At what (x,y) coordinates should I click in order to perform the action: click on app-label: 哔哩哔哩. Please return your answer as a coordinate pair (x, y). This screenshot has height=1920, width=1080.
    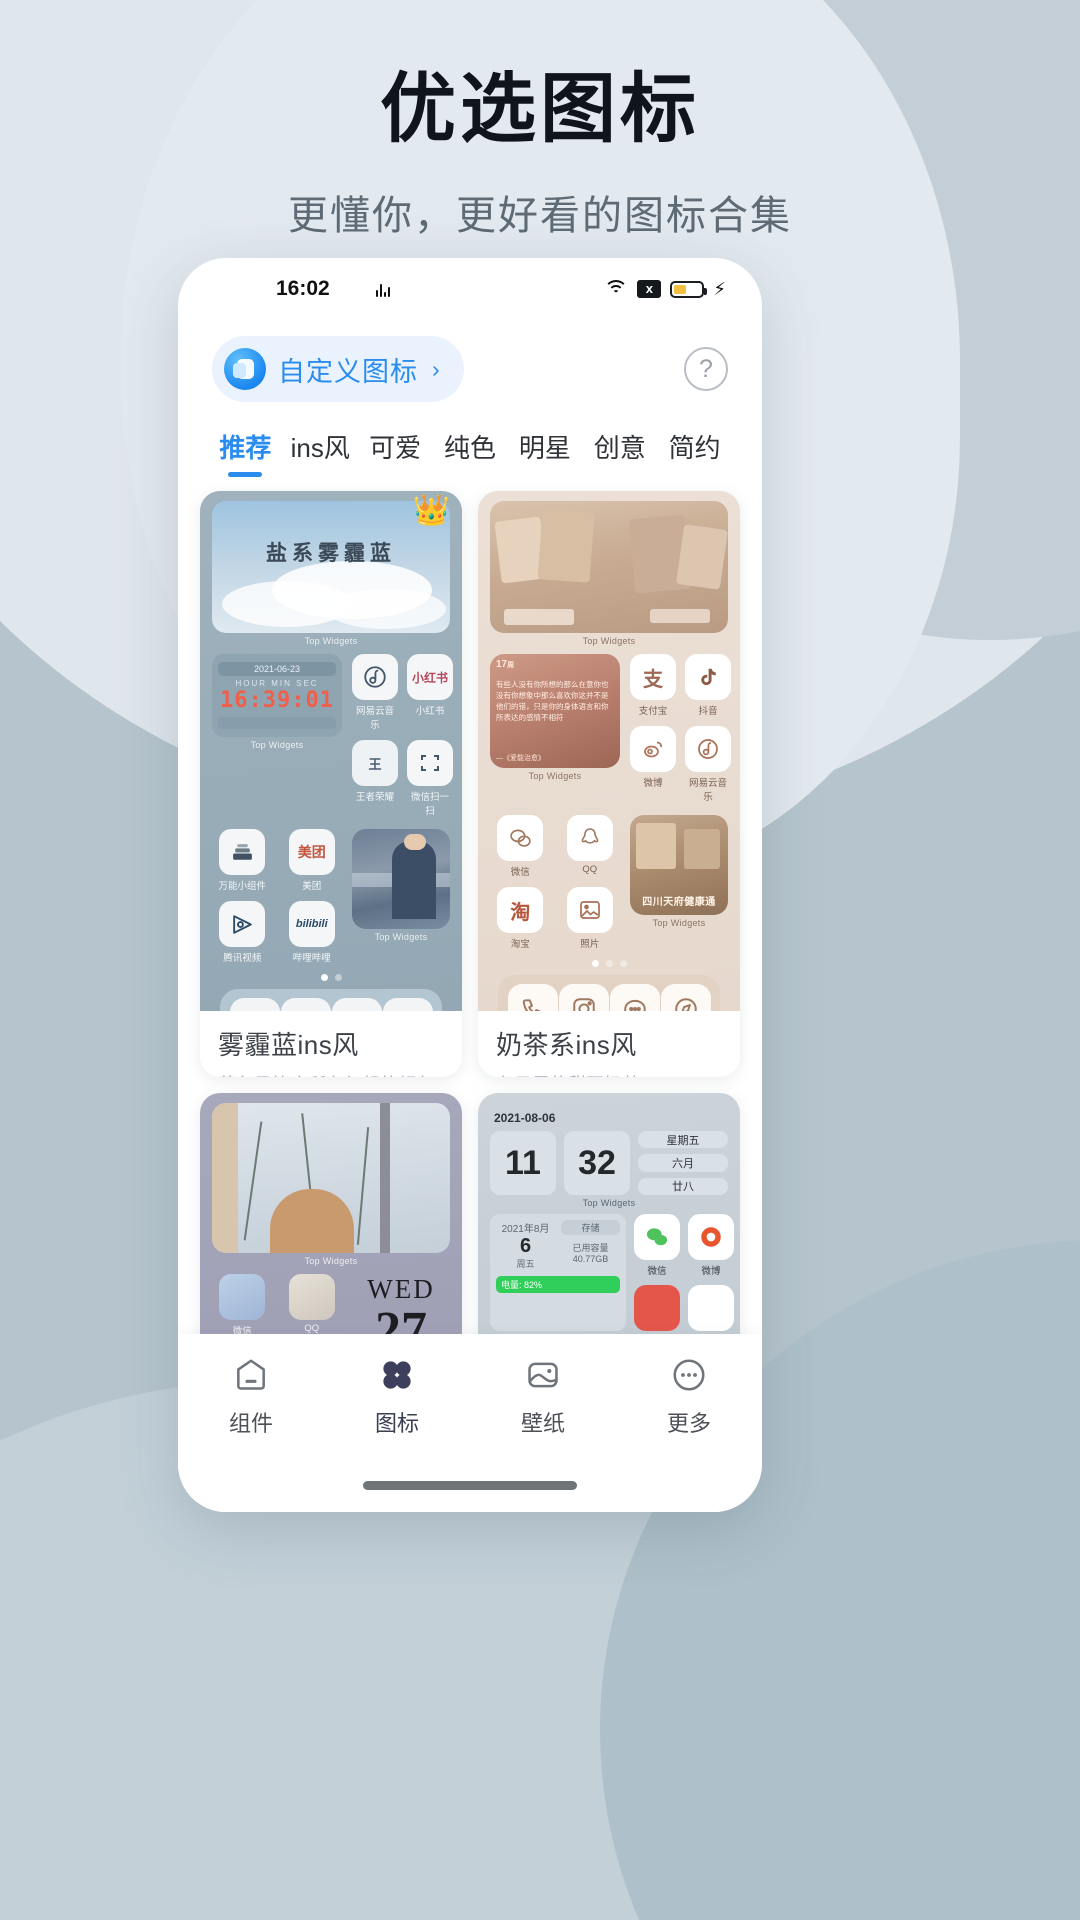
    Looking at the image, I should click on (311, 958).